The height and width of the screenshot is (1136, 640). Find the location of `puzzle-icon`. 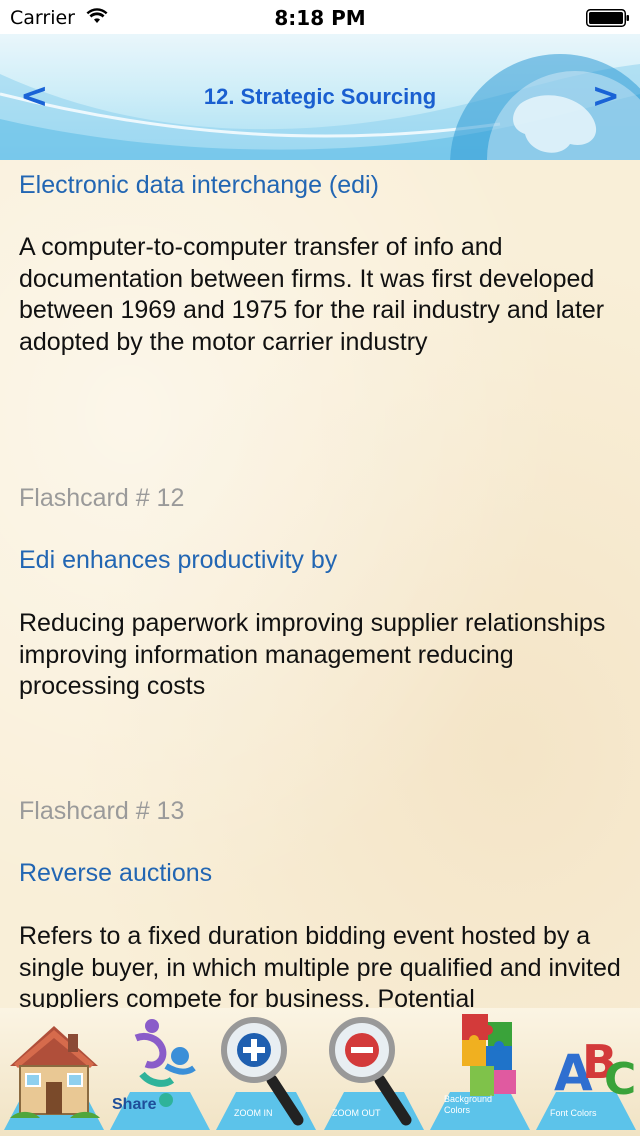

puzzle-icon is located at coordinates (480, 1072).